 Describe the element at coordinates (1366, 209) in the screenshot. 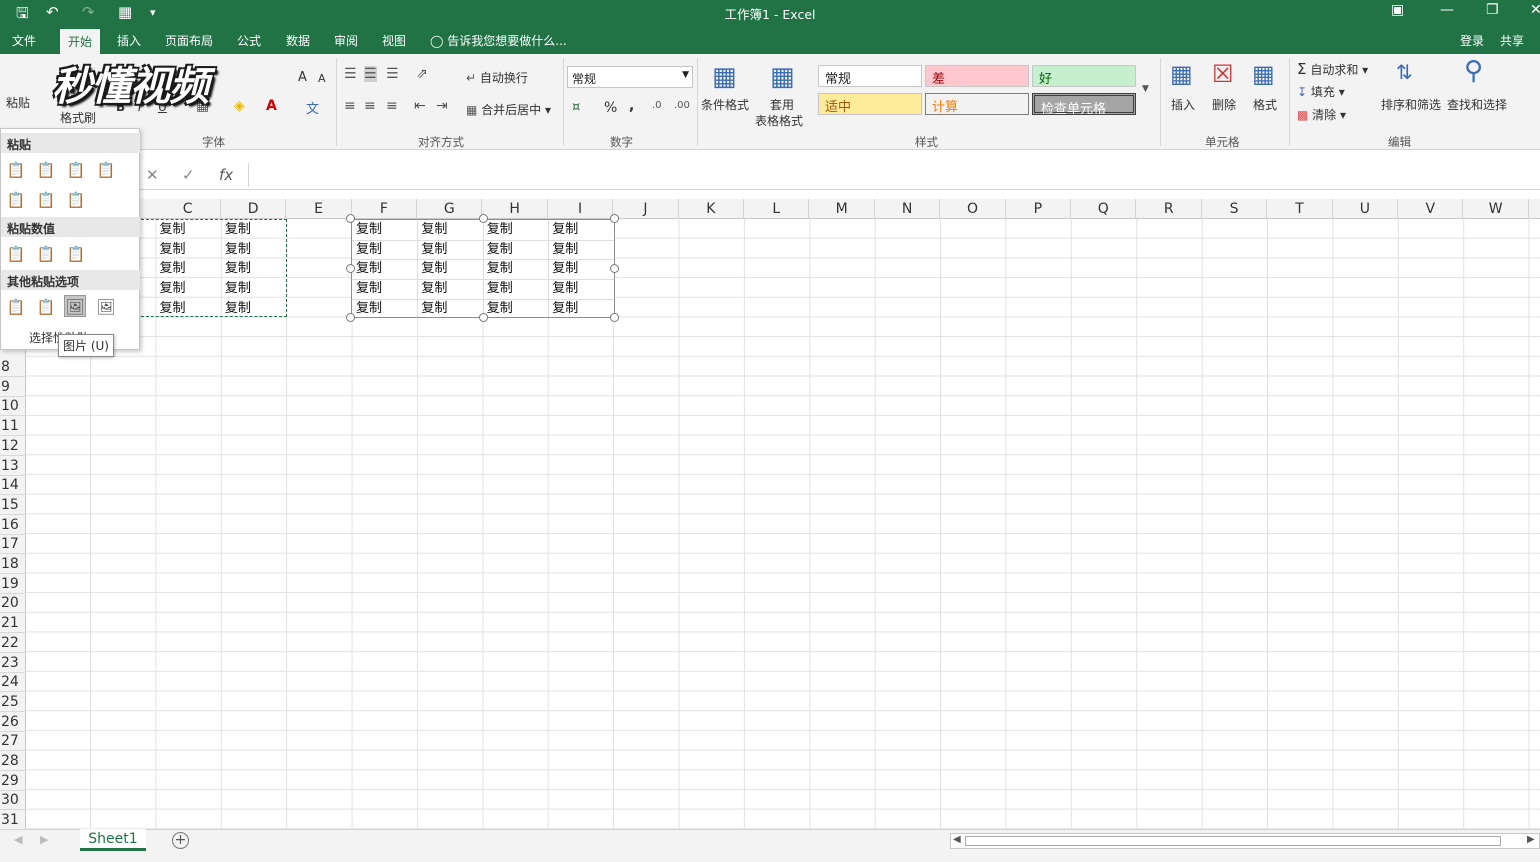

I see `column-header: U` at that location.